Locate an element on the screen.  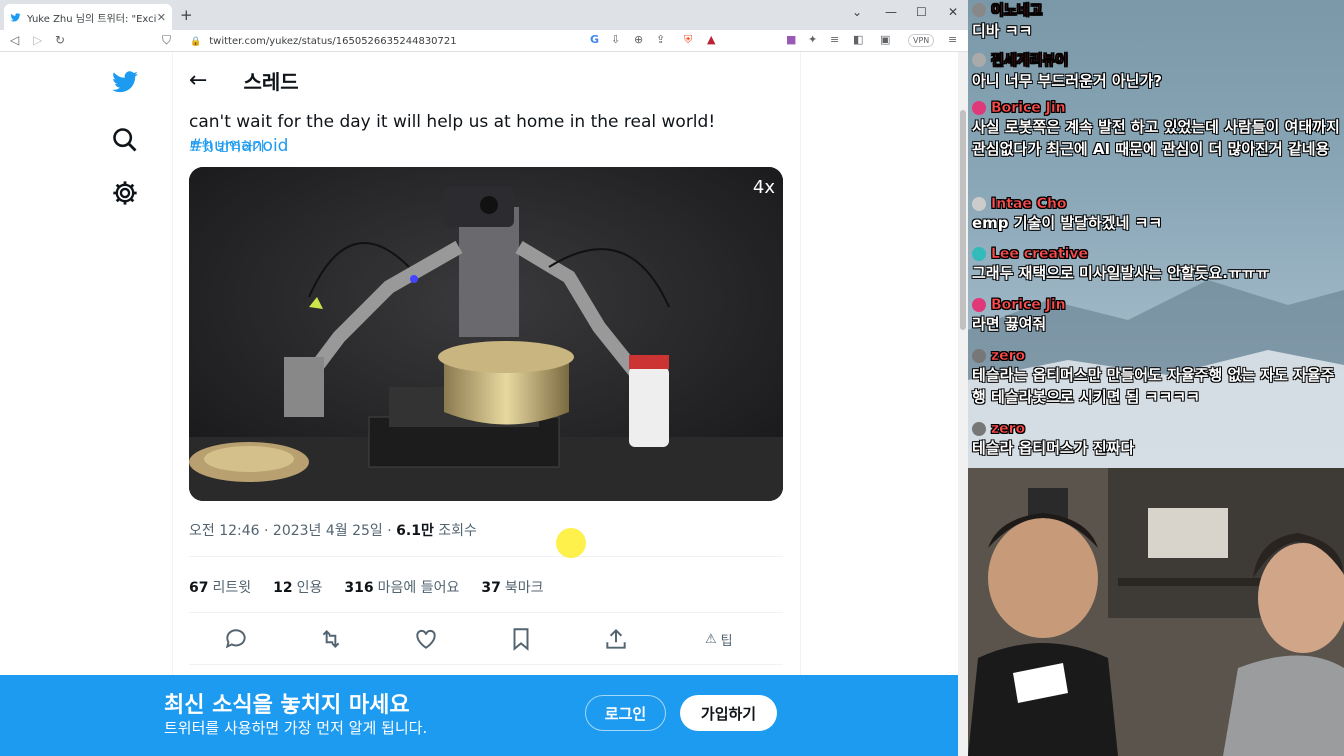
translate-link: 트윗 번역하기 is located at coordinates (227, 145).